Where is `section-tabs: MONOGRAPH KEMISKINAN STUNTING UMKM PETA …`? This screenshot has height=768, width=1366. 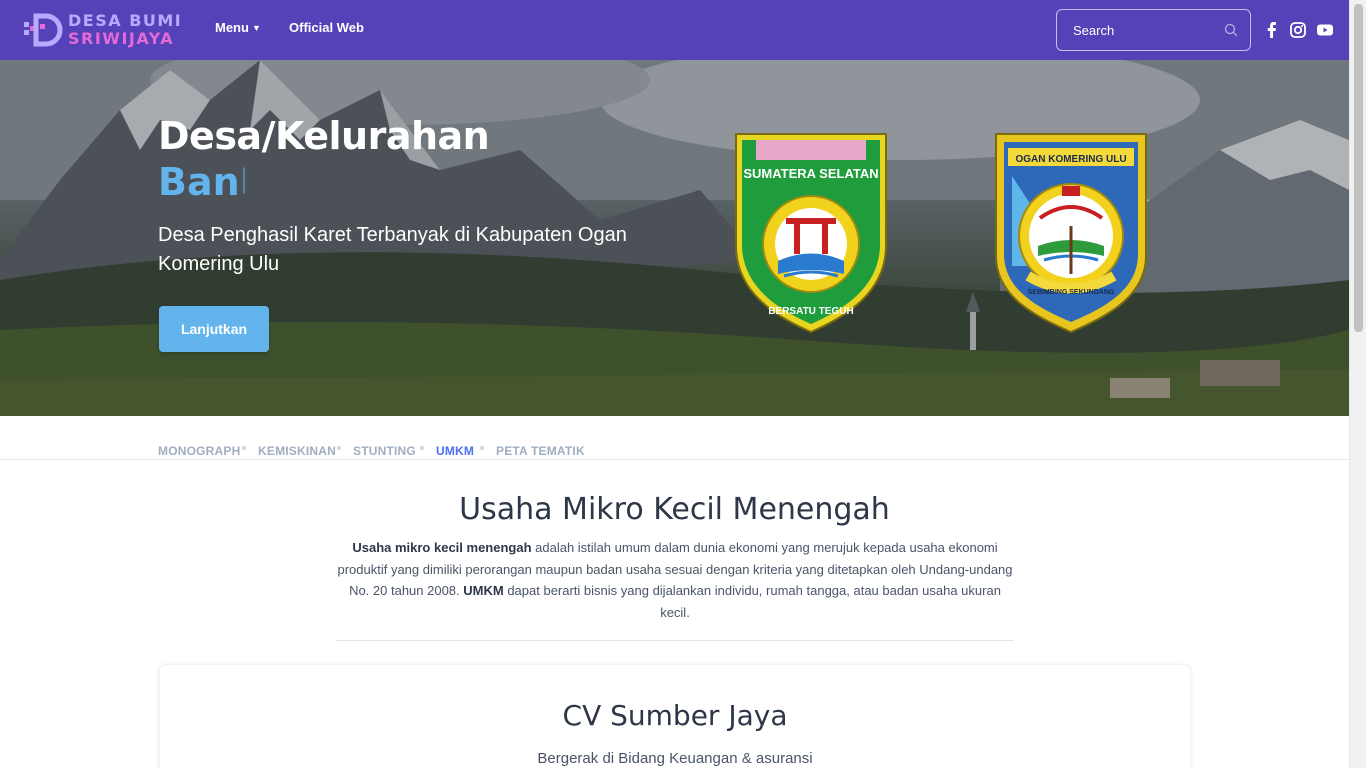
section-tabs: MONOGRAPH KEMISKINAN STUNTING UMKM PETA … is located at coordinates (674, 438).